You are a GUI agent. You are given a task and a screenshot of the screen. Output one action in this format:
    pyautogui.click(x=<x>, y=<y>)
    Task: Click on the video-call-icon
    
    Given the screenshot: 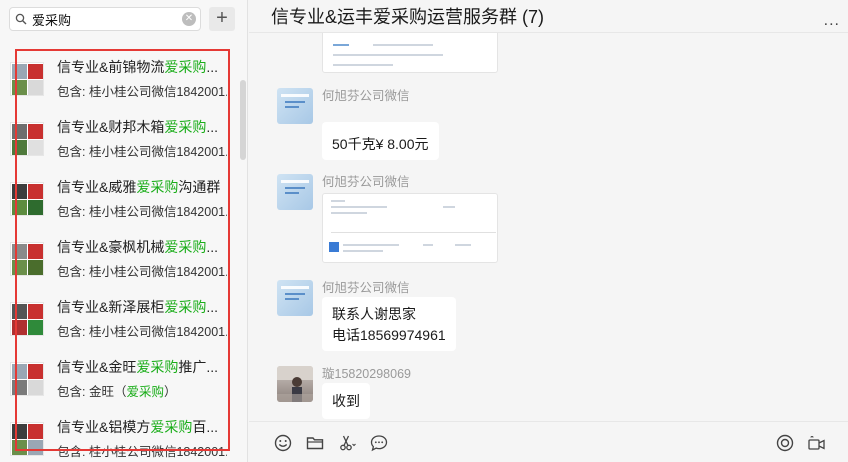 What is the action you would take?
    pyautogui.click(x=817, y=443)
    